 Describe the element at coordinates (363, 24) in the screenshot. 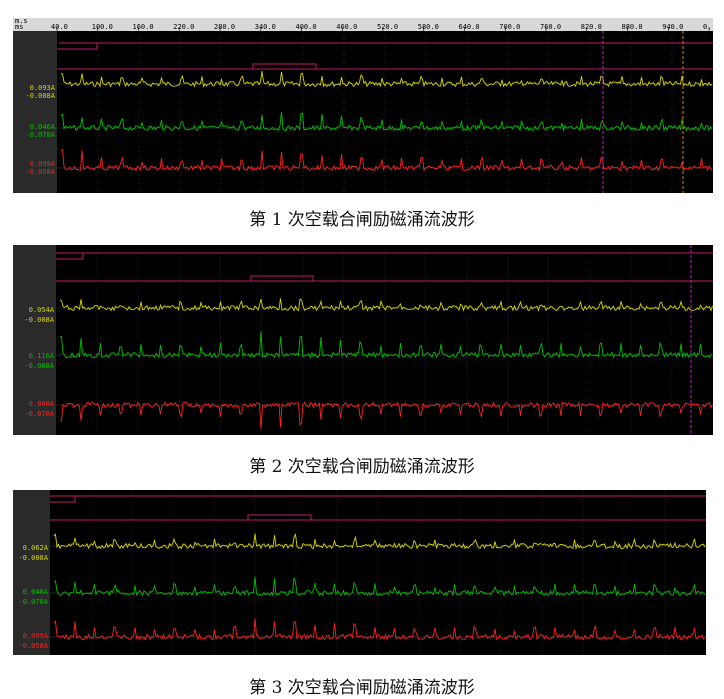

I see `time-axis-bar` at that location.